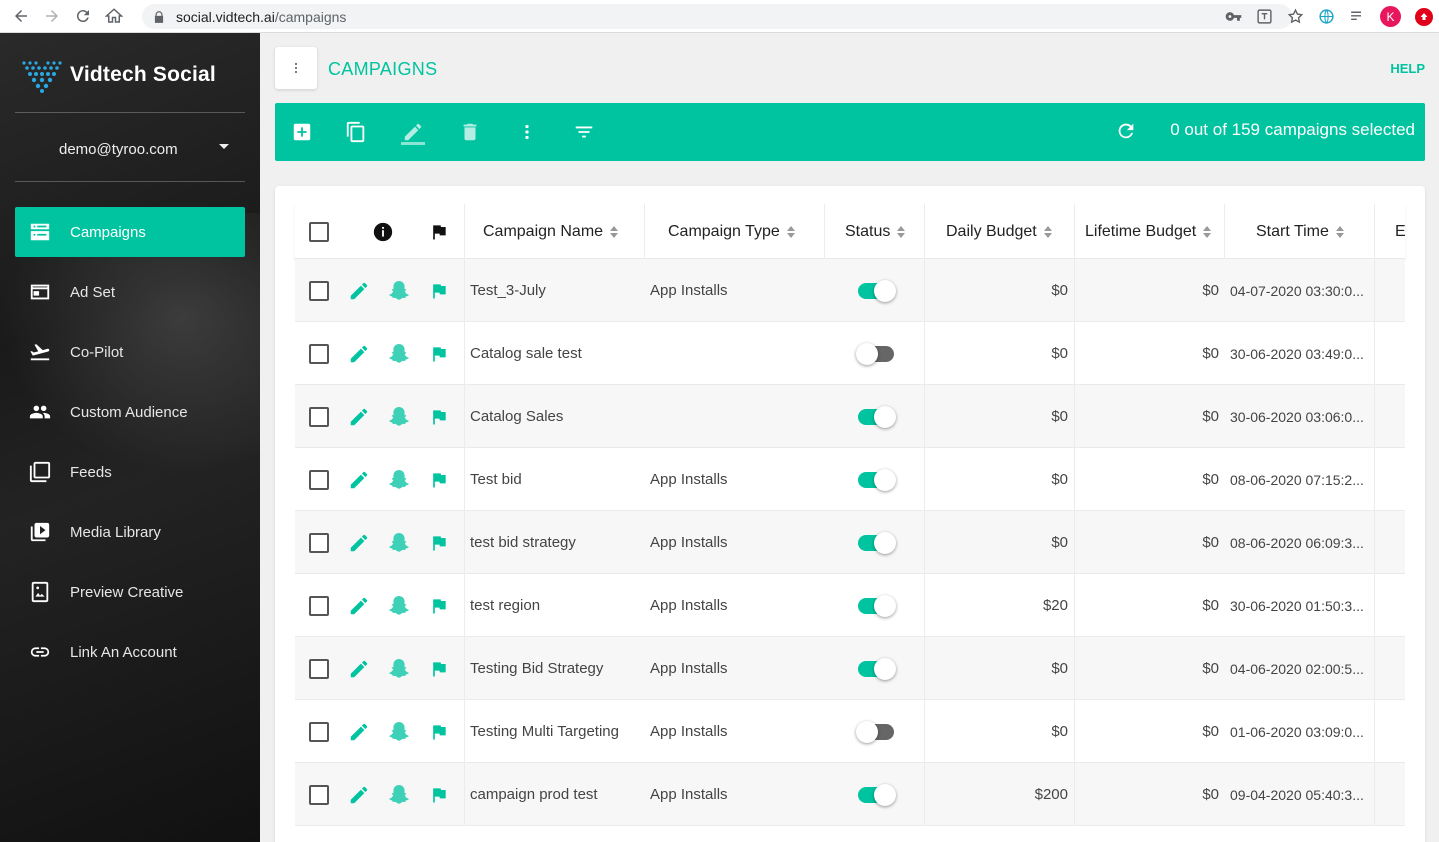  What do you see at coordinates (875, 231) in the screenshot?
I see `column-status: Status` at bounding box center [875, 231].